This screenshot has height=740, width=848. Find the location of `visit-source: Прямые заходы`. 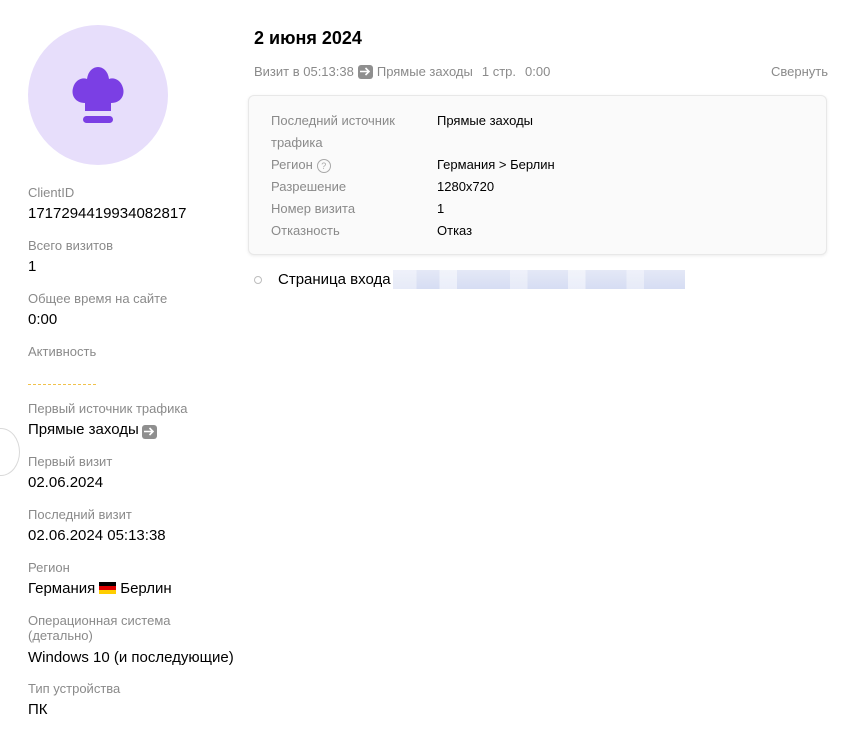

visit-source: Прямые заходы is located at coordinates (424, 71).